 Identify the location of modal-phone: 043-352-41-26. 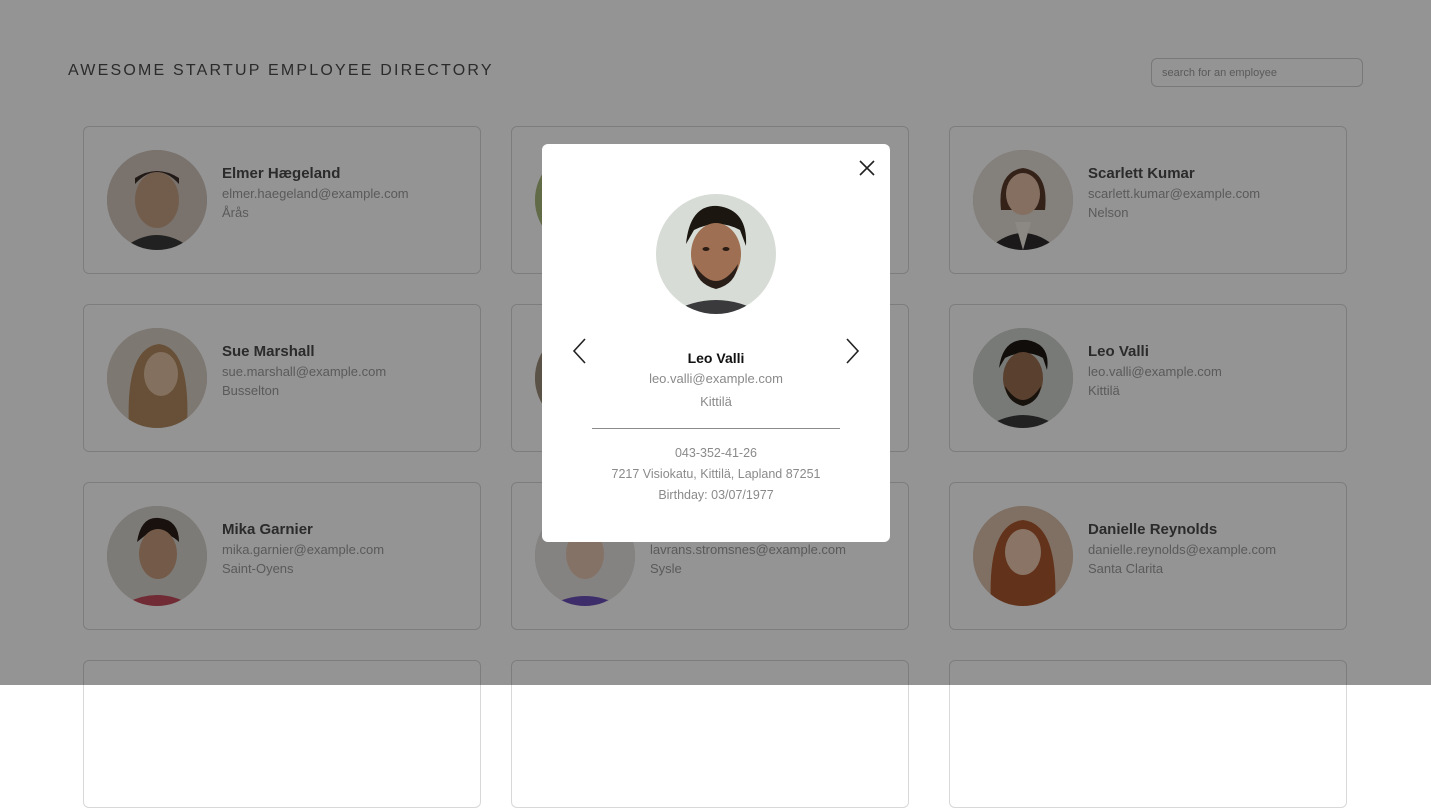
(715, 453).